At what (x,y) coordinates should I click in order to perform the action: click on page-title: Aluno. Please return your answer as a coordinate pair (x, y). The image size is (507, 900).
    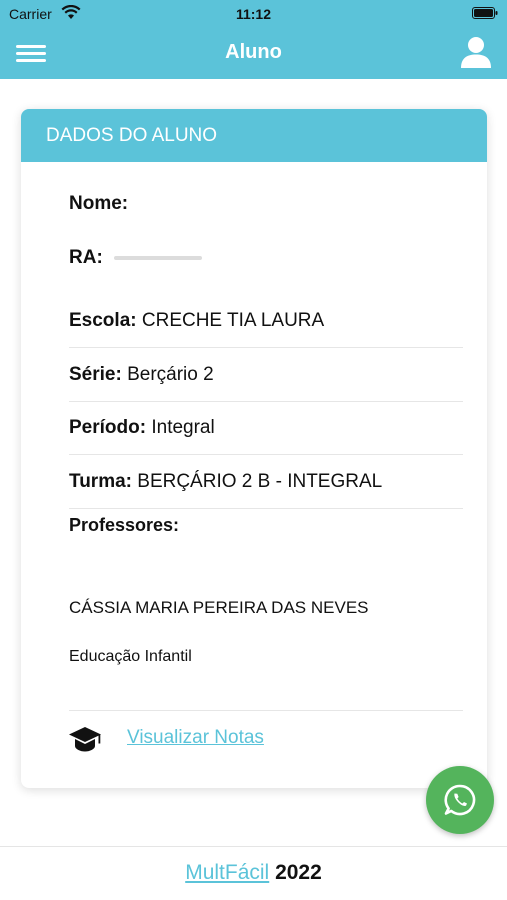
    Looking at the image, I should click on (253, 52).